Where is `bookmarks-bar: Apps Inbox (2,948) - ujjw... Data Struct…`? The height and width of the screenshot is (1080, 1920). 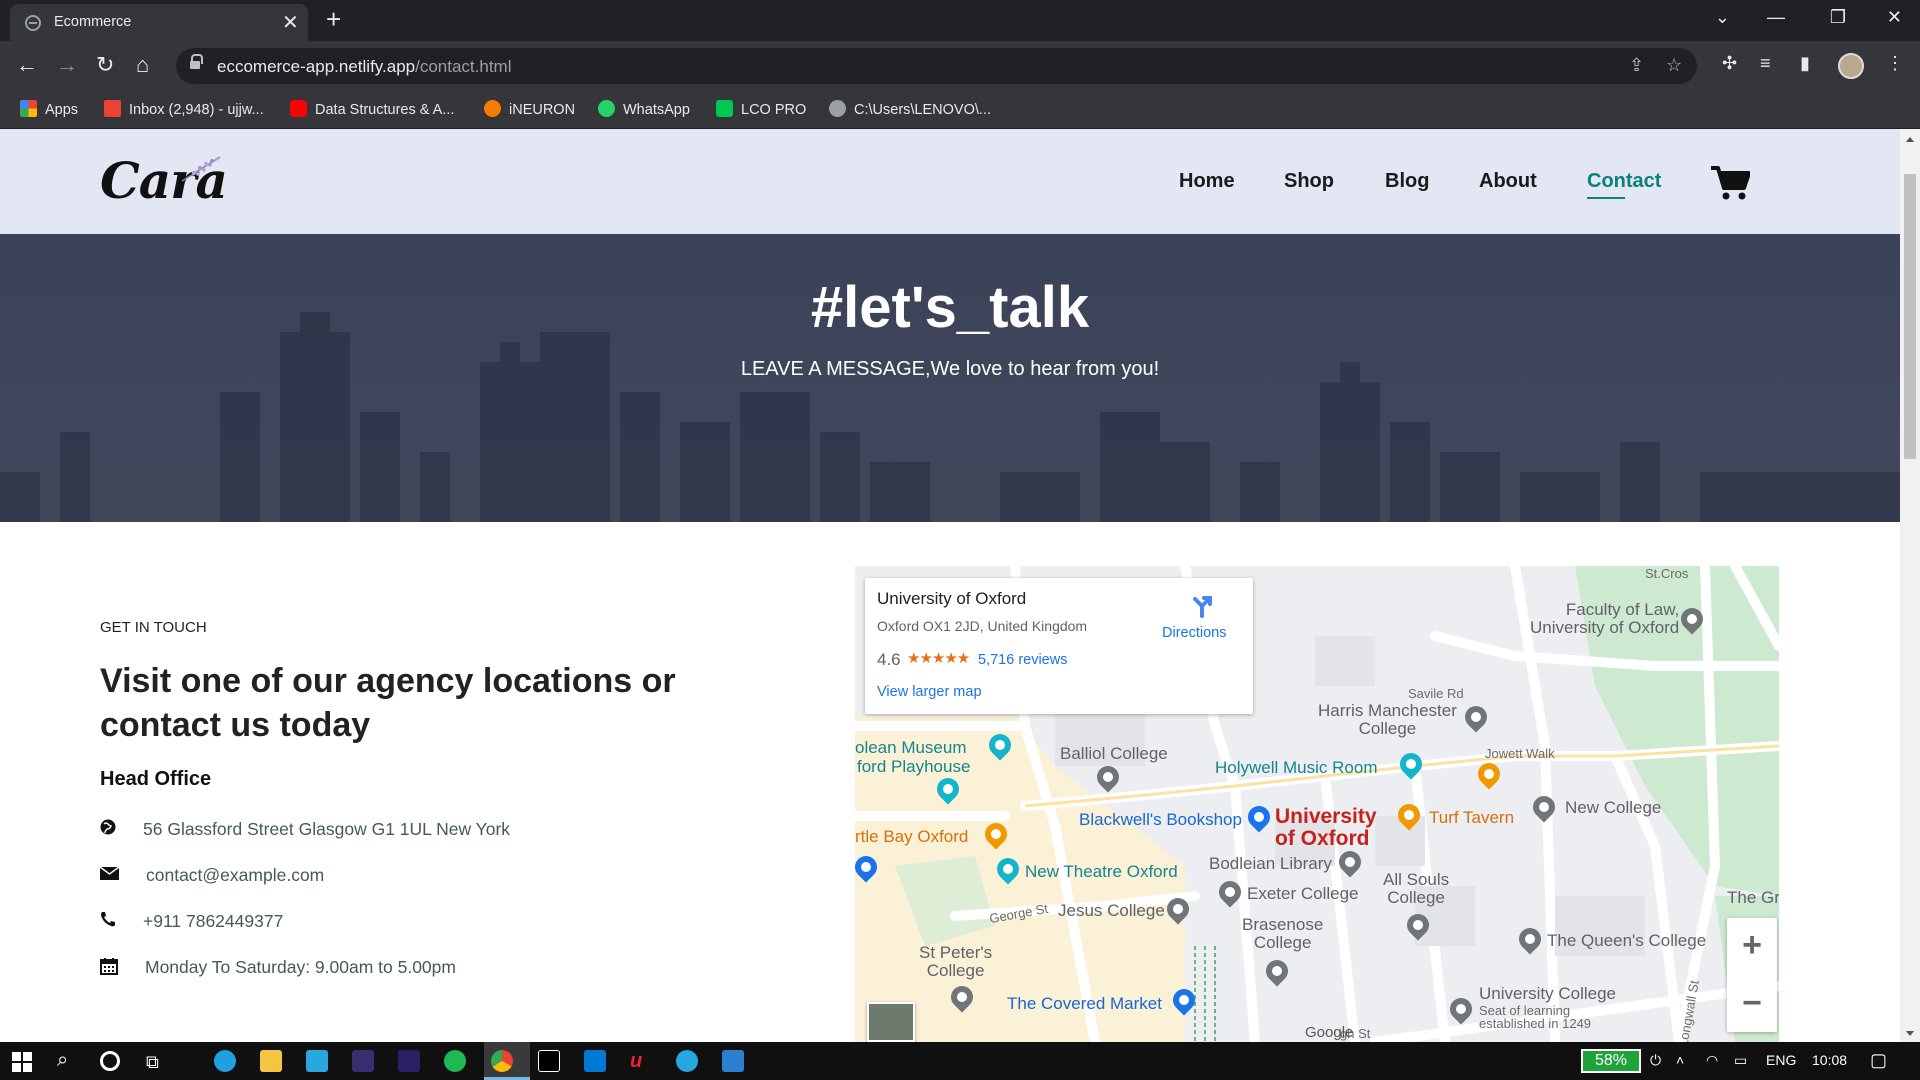
bookmarks-bar: Apps Inbox (2,948) - ujjw... Data Struct… is located at coordinates (960, 110).